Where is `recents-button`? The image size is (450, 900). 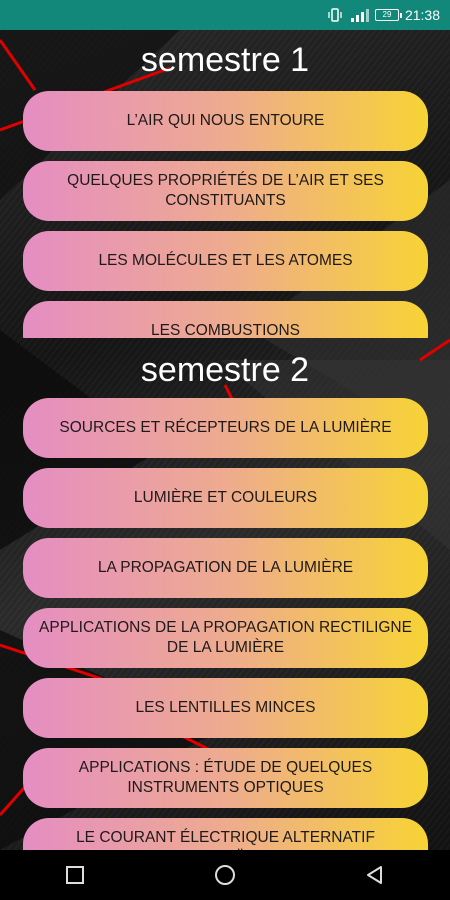
recents-button is located at coordinates (75, 875).